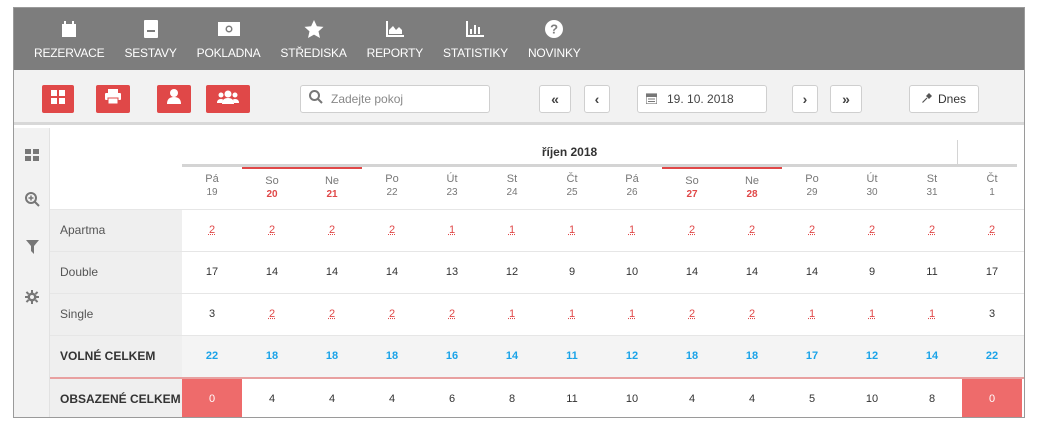  What do you see at coordinates (395, 44) in the screenshot?
I see `nav-reporty: REPORTY` at bounding box center [395, 44].